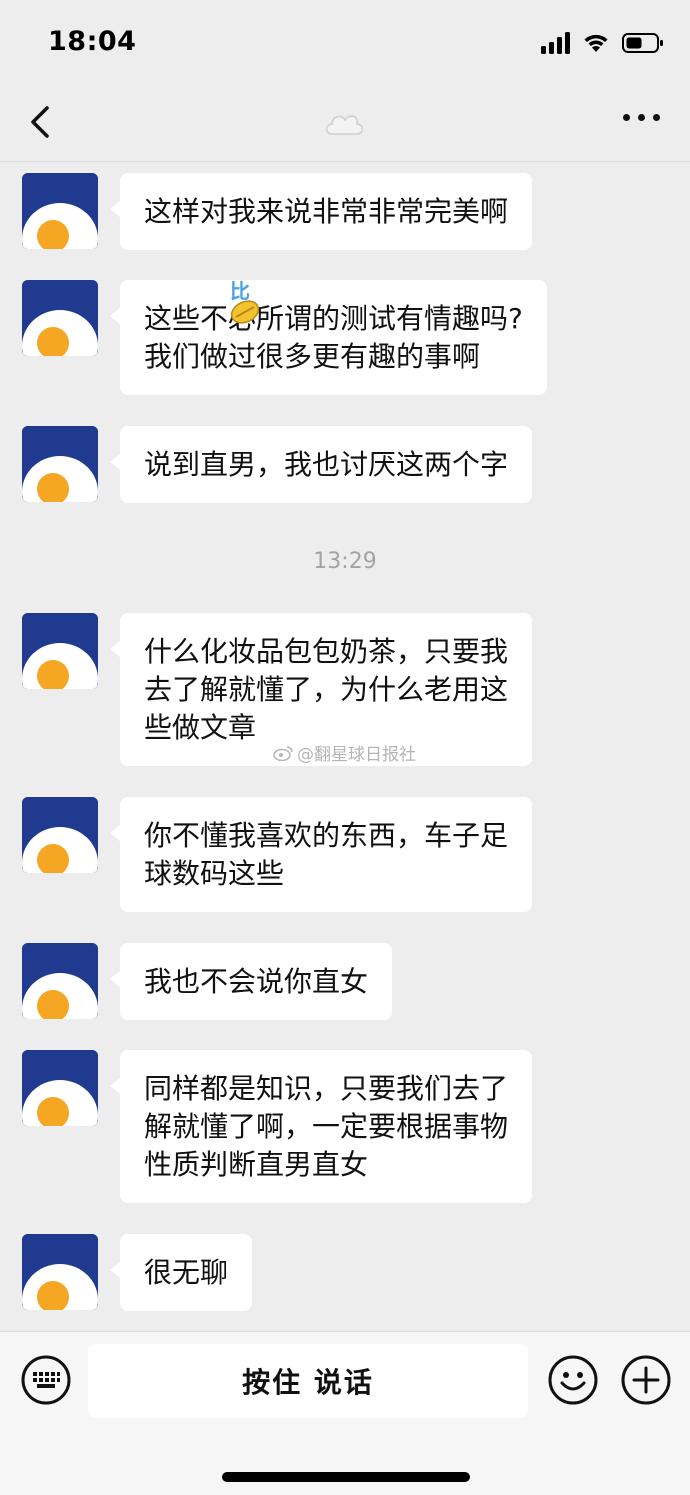  Describe the element at coordinates (321, 854) in the screenshot. I see `message-bubble: 你不懂我喜欢的东西，车子足 球数码这些` at that location.